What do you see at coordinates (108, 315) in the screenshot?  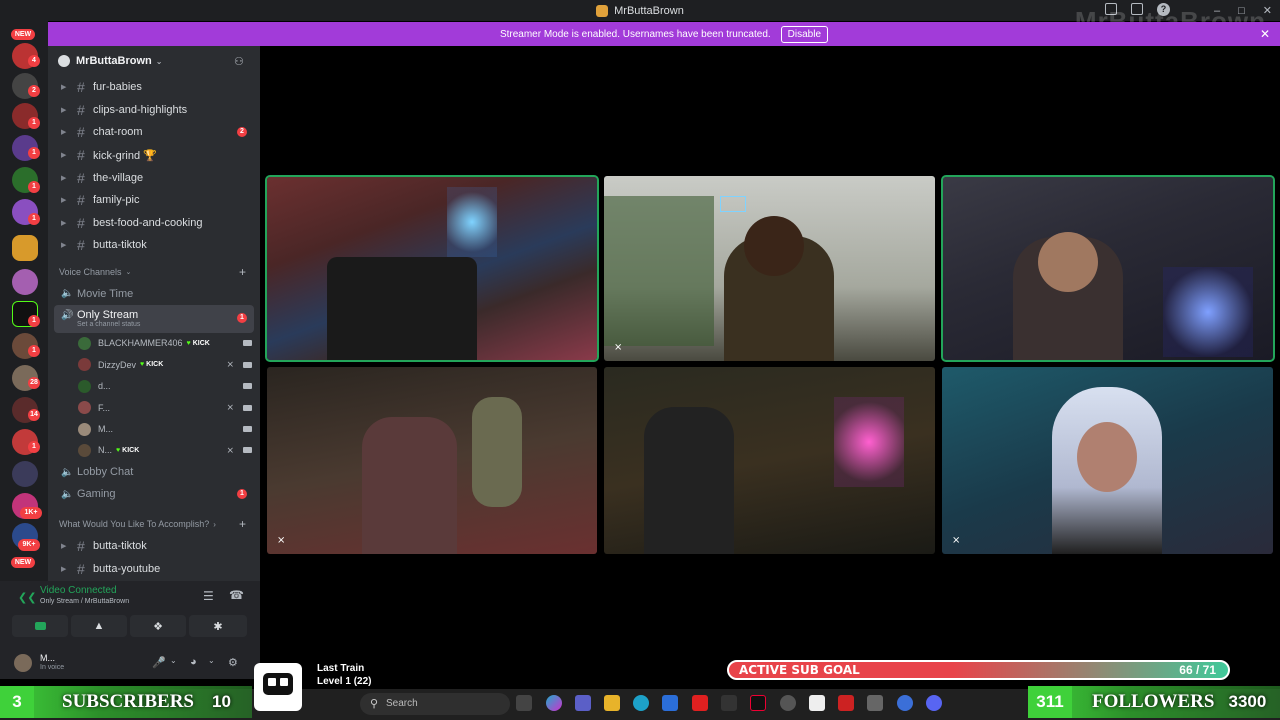 I see `voice-channel-label: Only Stream` at bounding box center [108, 315].